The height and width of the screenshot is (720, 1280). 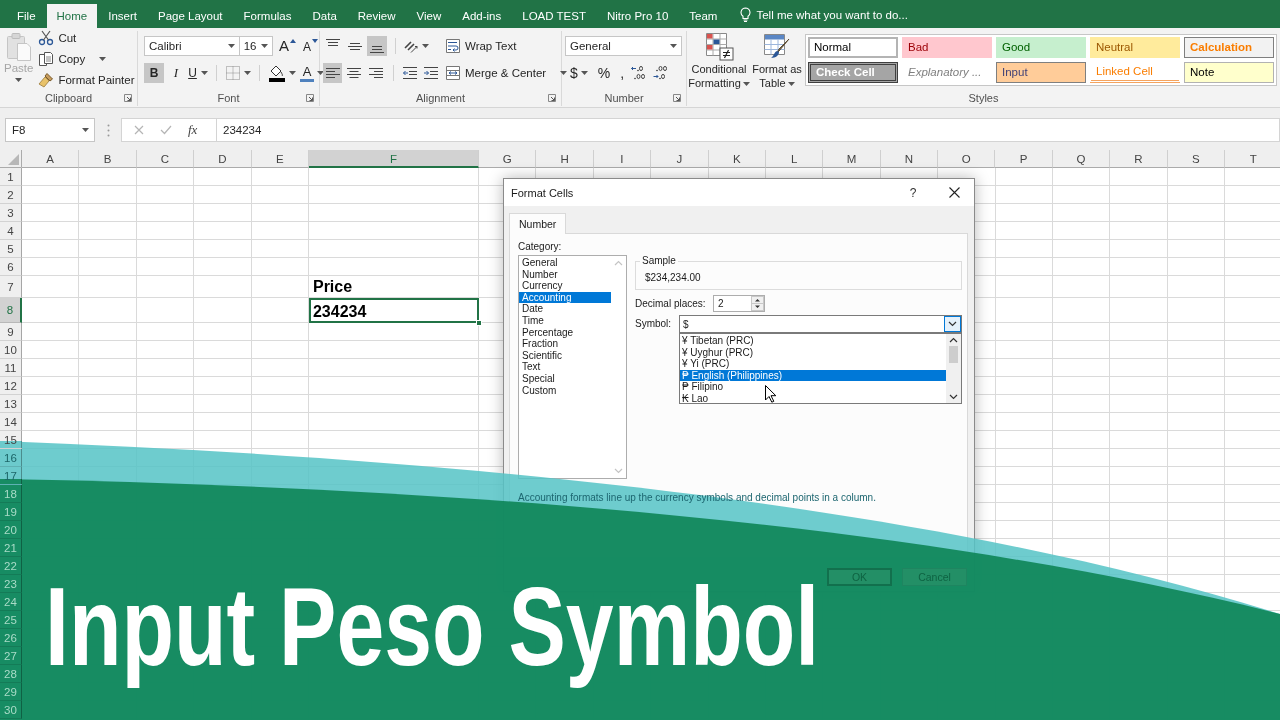 What do you see at coordinates (267, 16) in the screenshot?
I see `ribbon-tab: Formulas` at bounding box center [267, 16].